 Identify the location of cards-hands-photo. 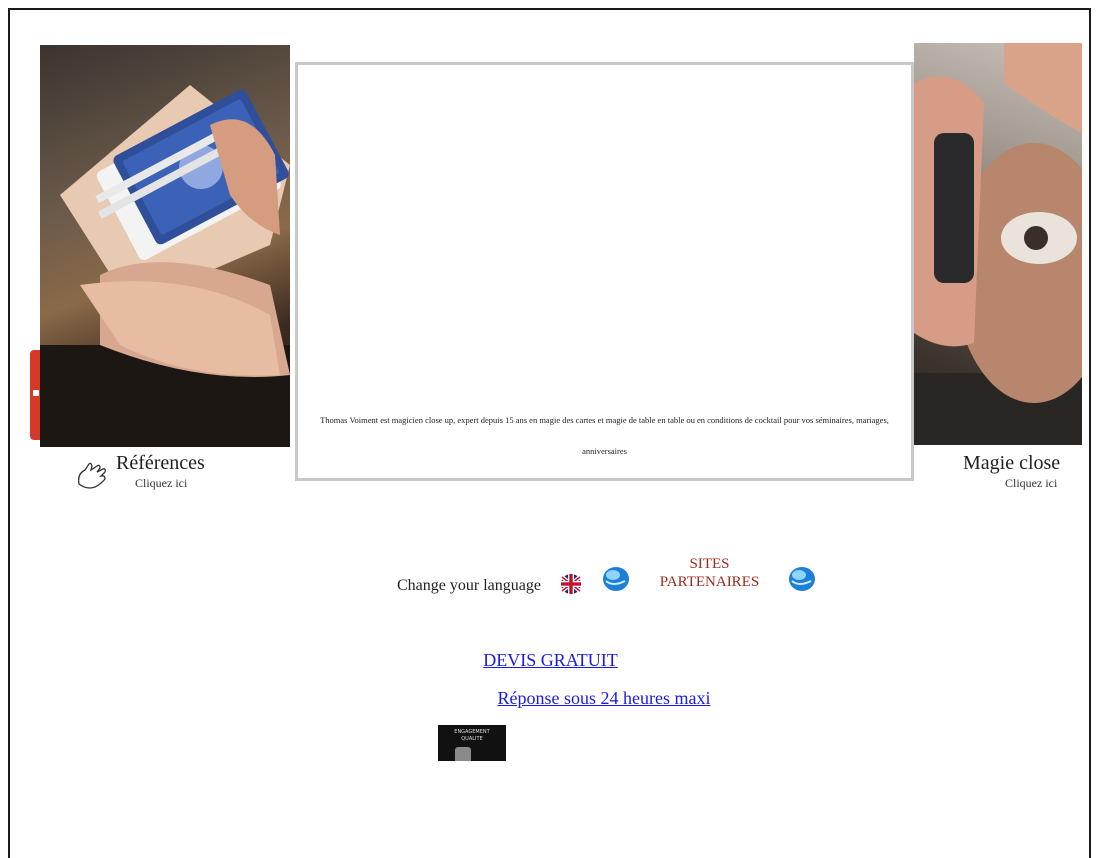
(165, 246).